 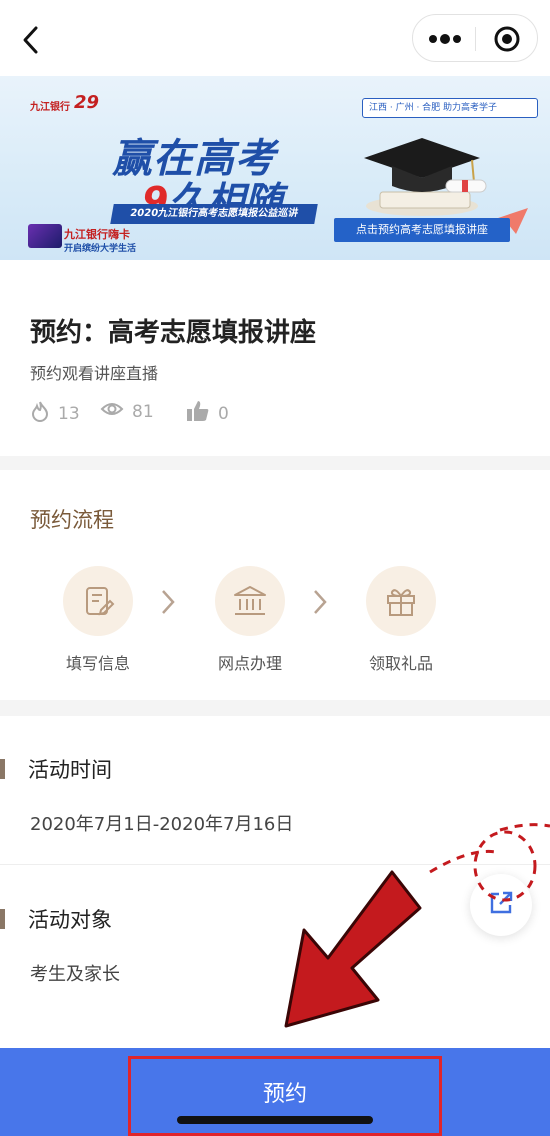 What do you see at coordinates (70, 770) in the screenshot?
I see `time-heading-text: 活动时间` at bounding box center [70, 770].